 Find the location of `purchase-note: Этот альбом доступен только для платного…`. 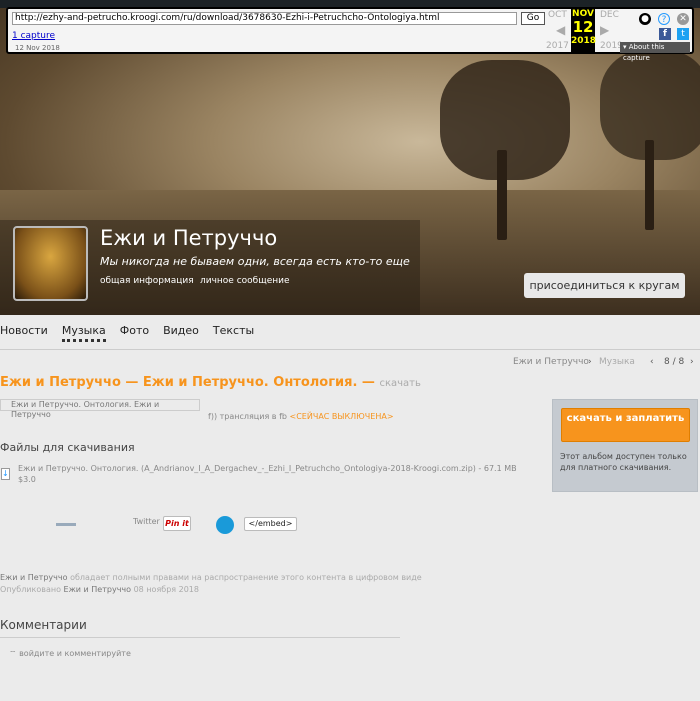

purchase-note: Этот альбом доступен только для платного… is located at coordinates (623, 462).